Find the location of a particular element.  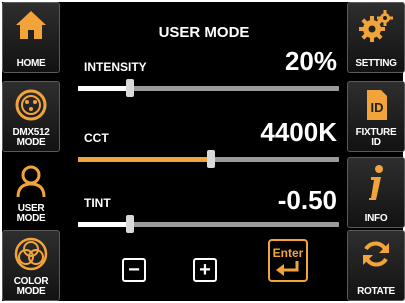

intensity-slider-fill is located at coordinates (104, 88).